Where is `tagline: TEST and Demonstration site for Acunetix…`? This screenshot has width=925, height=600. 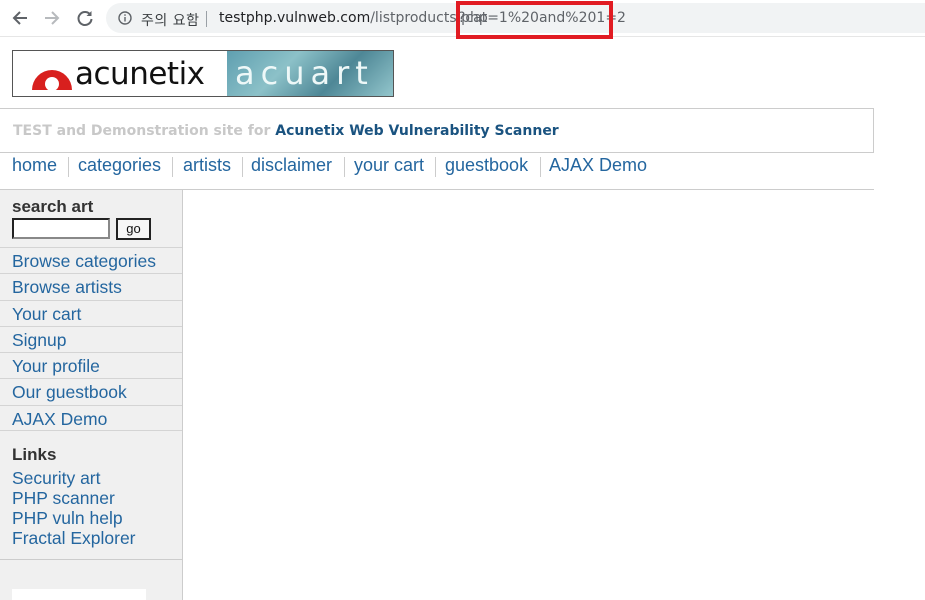 tagline: TEST and Demonstration site for Acunetix… is located at coordinates (286, 131).